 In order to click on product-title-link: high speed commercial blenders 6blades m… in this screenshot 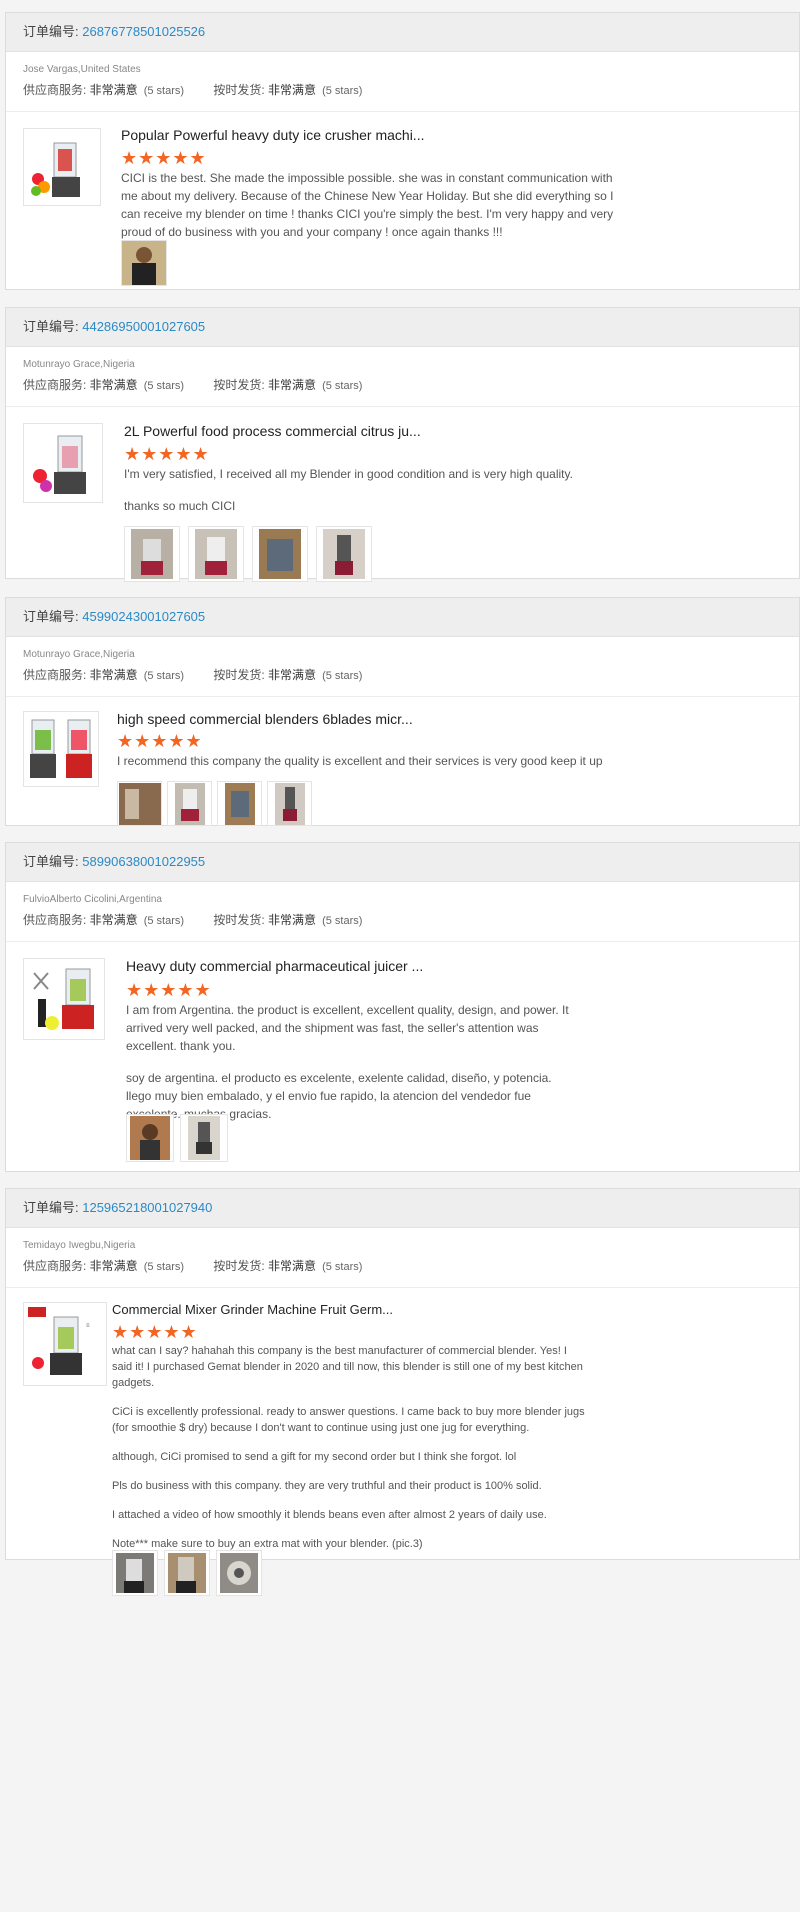, I will do `click(265, 719)`.